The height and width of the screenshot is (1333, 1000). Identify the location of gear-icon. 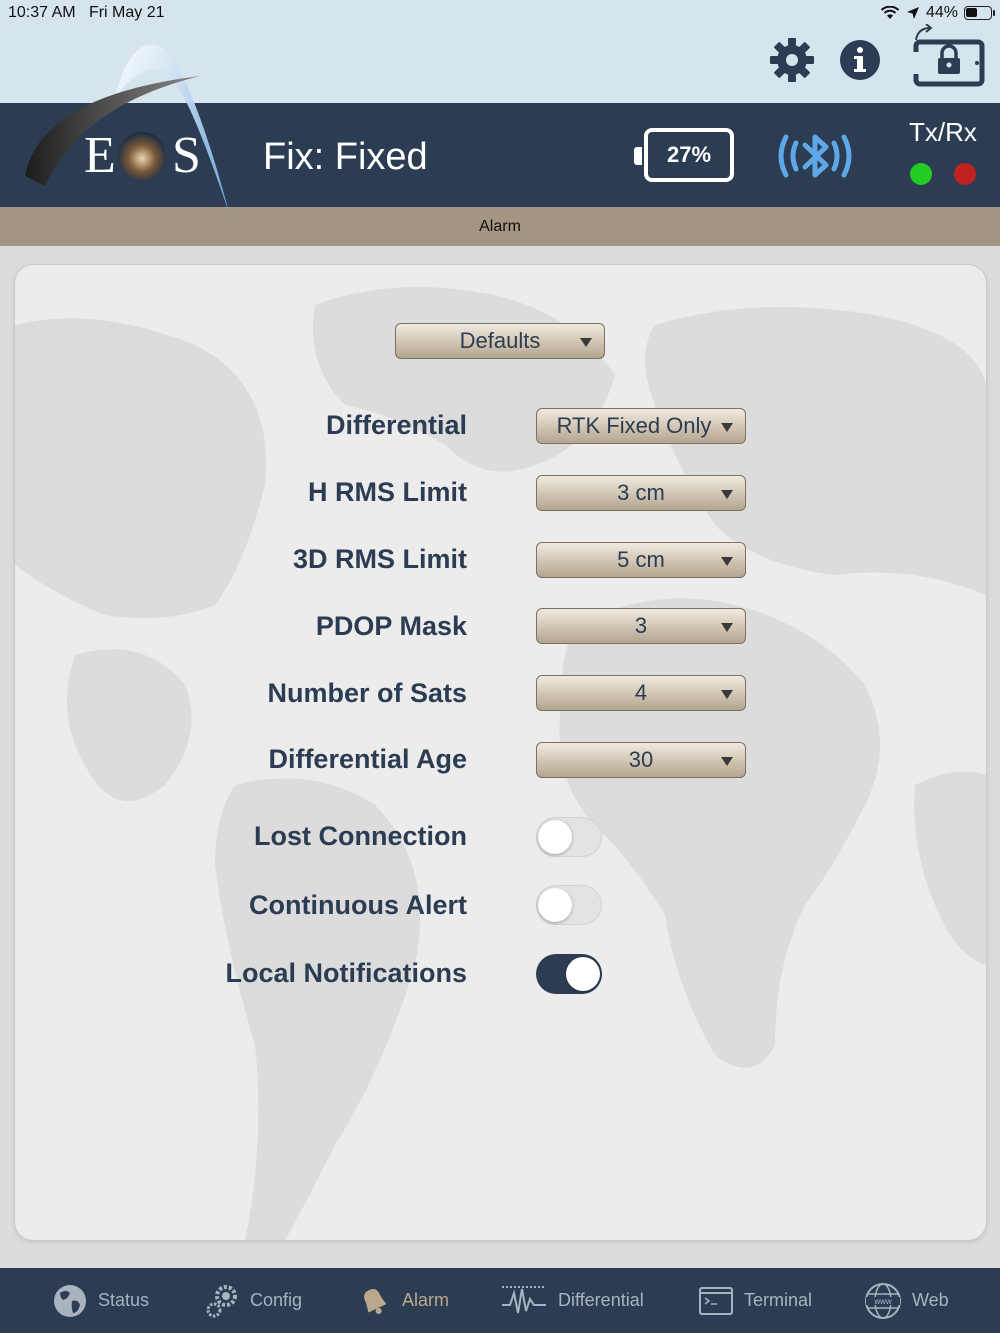
(792, 60).